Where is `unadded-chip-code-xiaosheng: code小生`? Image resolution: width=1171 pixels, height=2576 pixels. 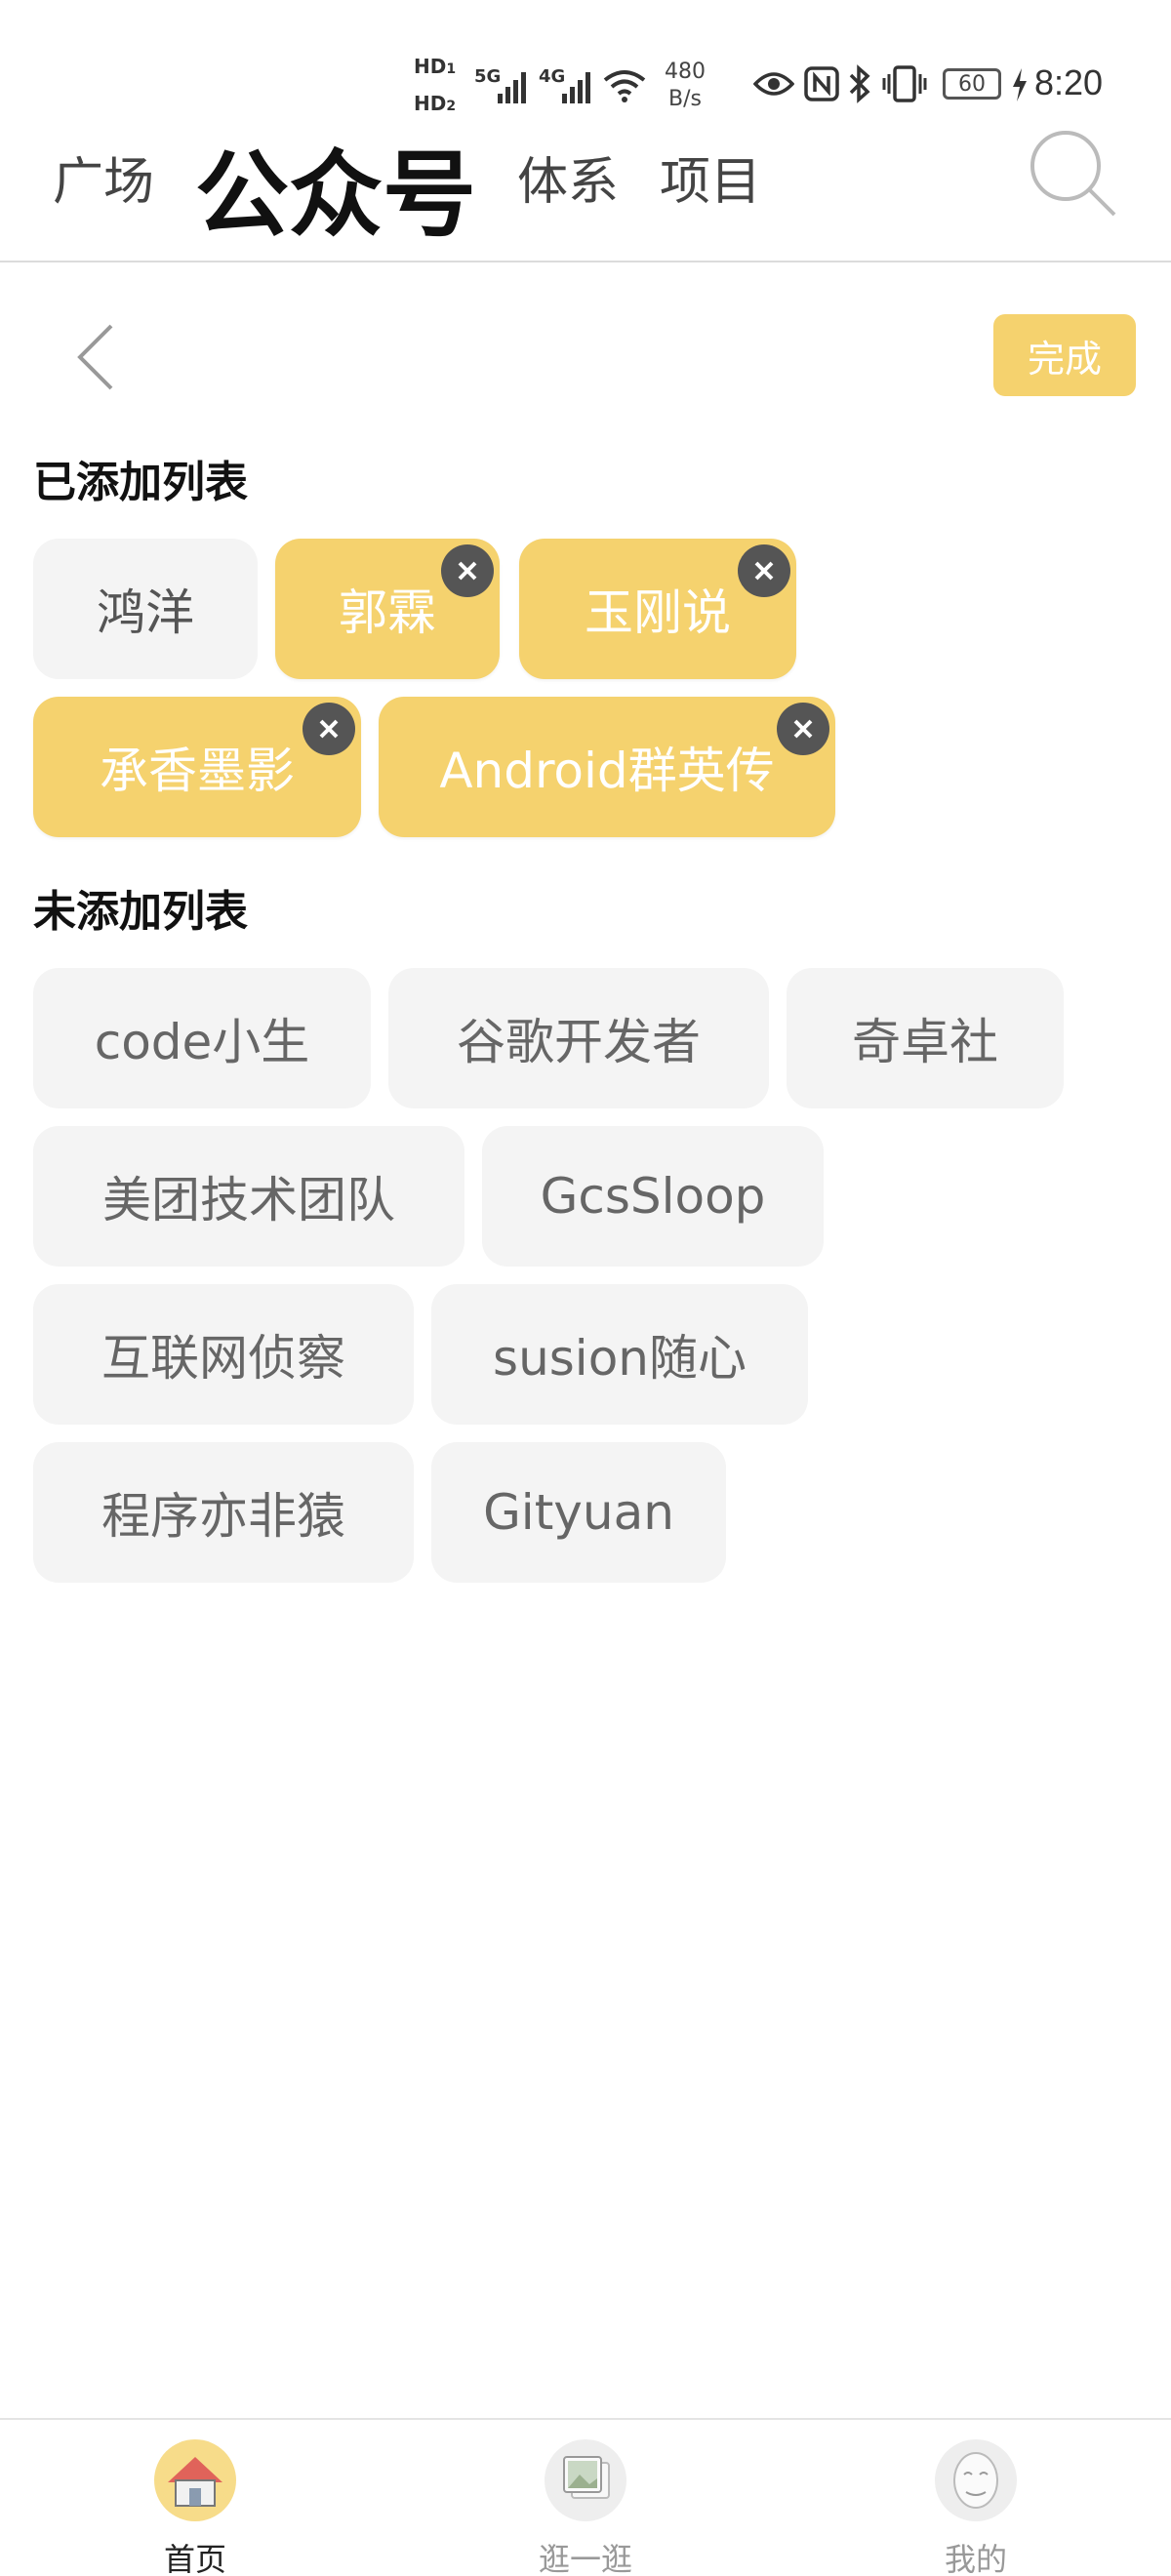
unadded-chip-code-xiaosheng: code小生 is located at coordinates (202, 1038).